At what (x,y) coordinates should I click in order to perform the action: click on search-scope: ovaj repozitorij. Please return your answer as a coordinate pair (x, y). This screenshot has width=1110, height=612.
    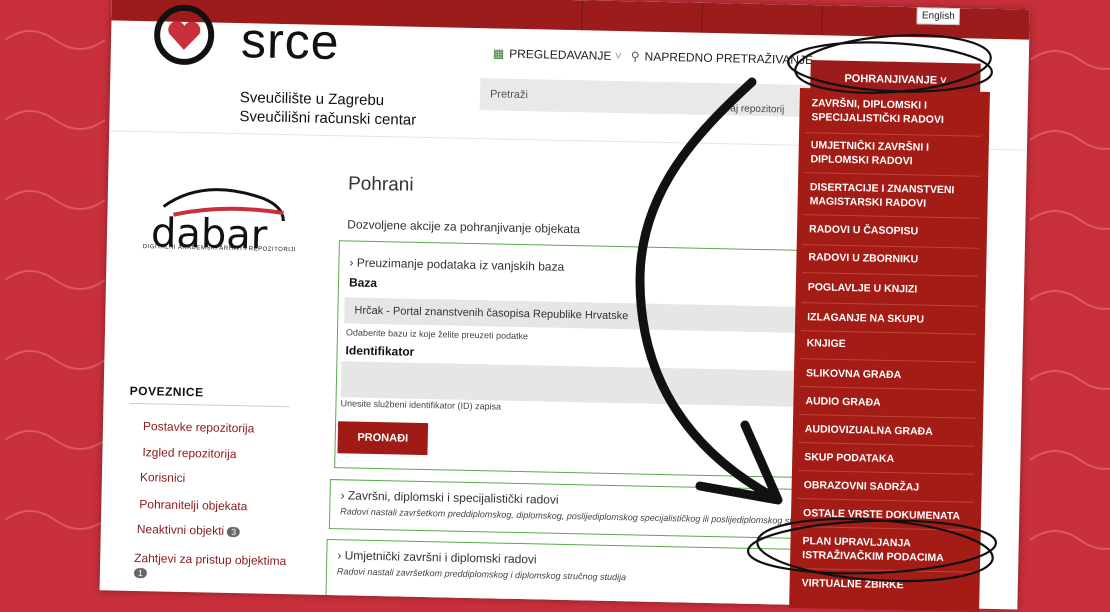
    Looking at the image, I should click on (752, 109).